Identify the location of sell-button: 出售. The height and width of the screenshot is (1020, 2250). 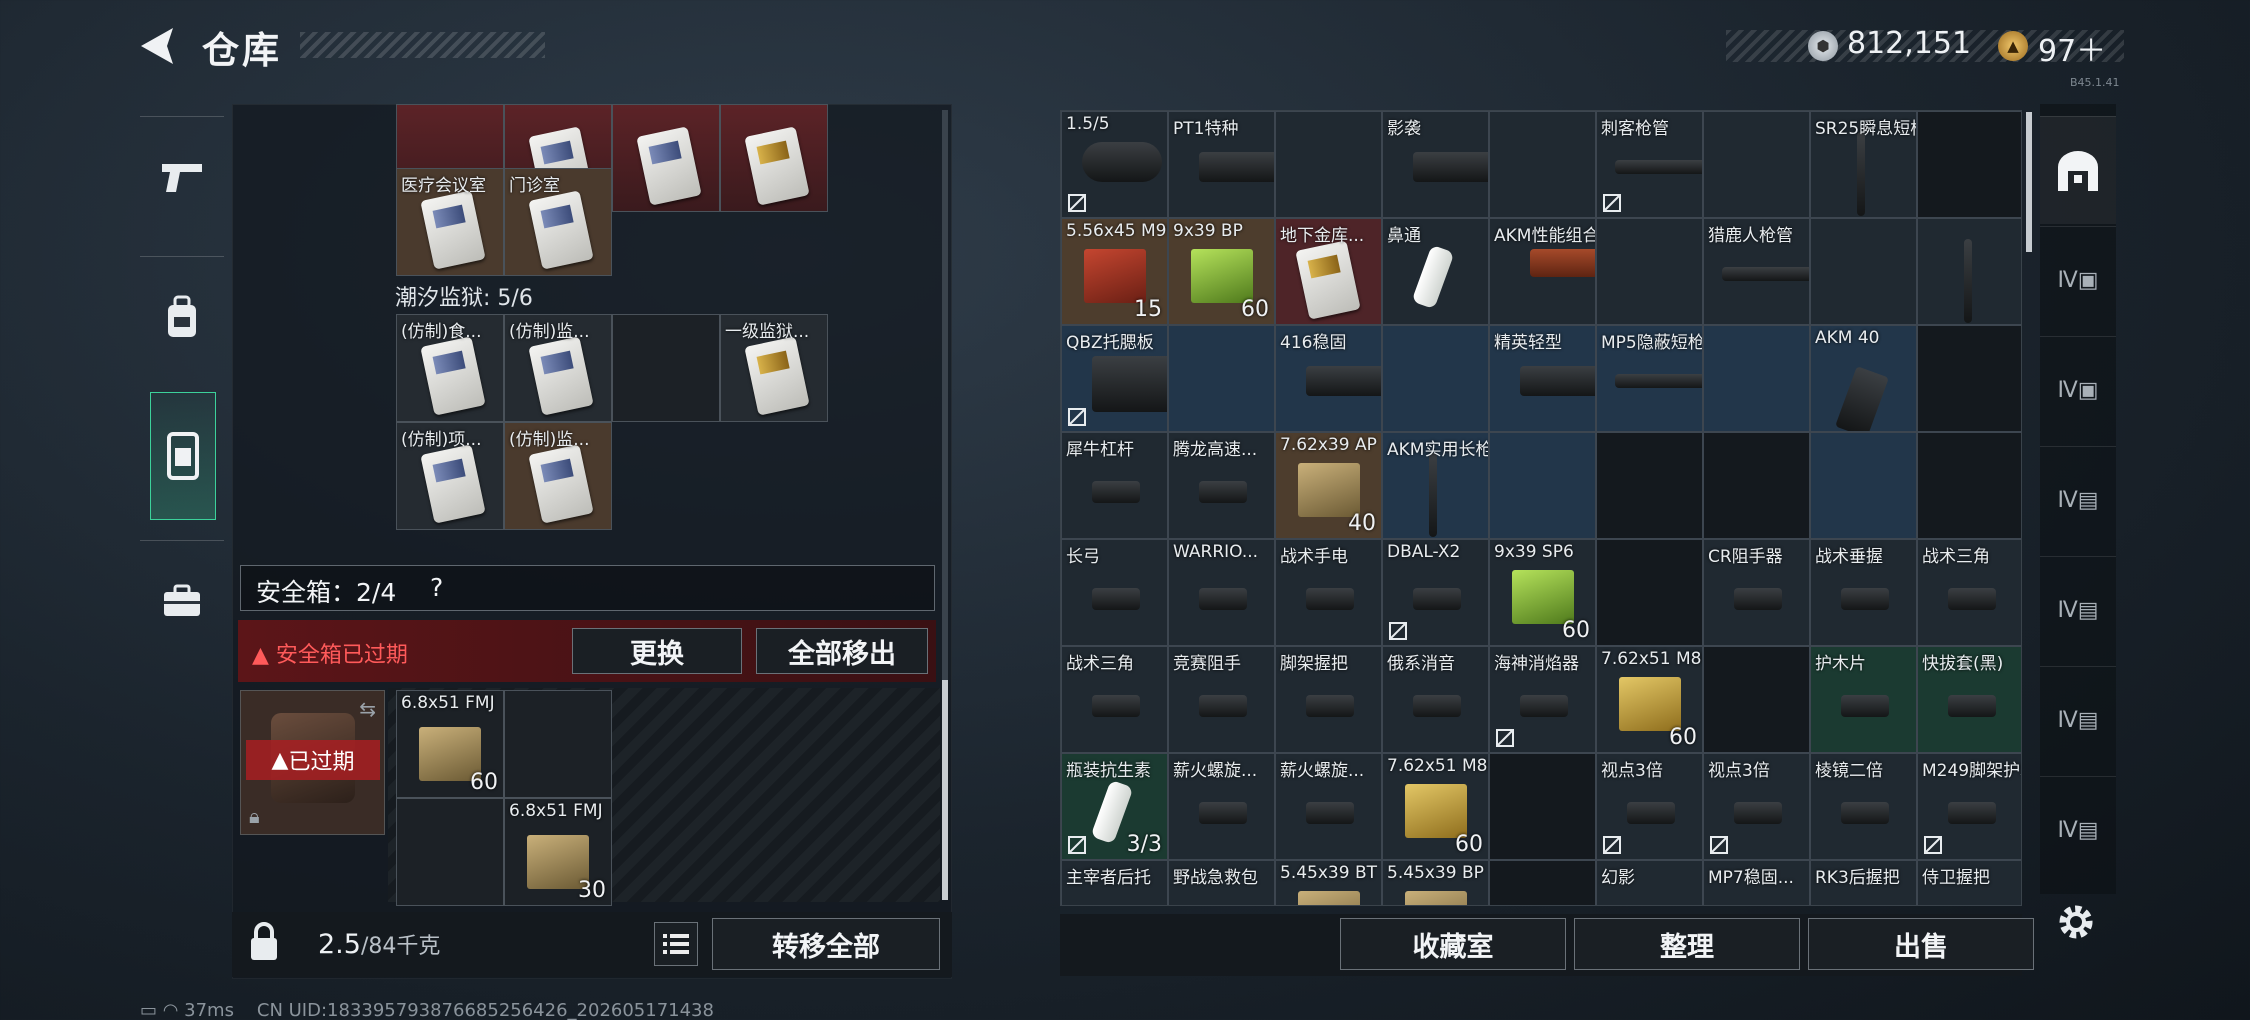
(1921, 944).